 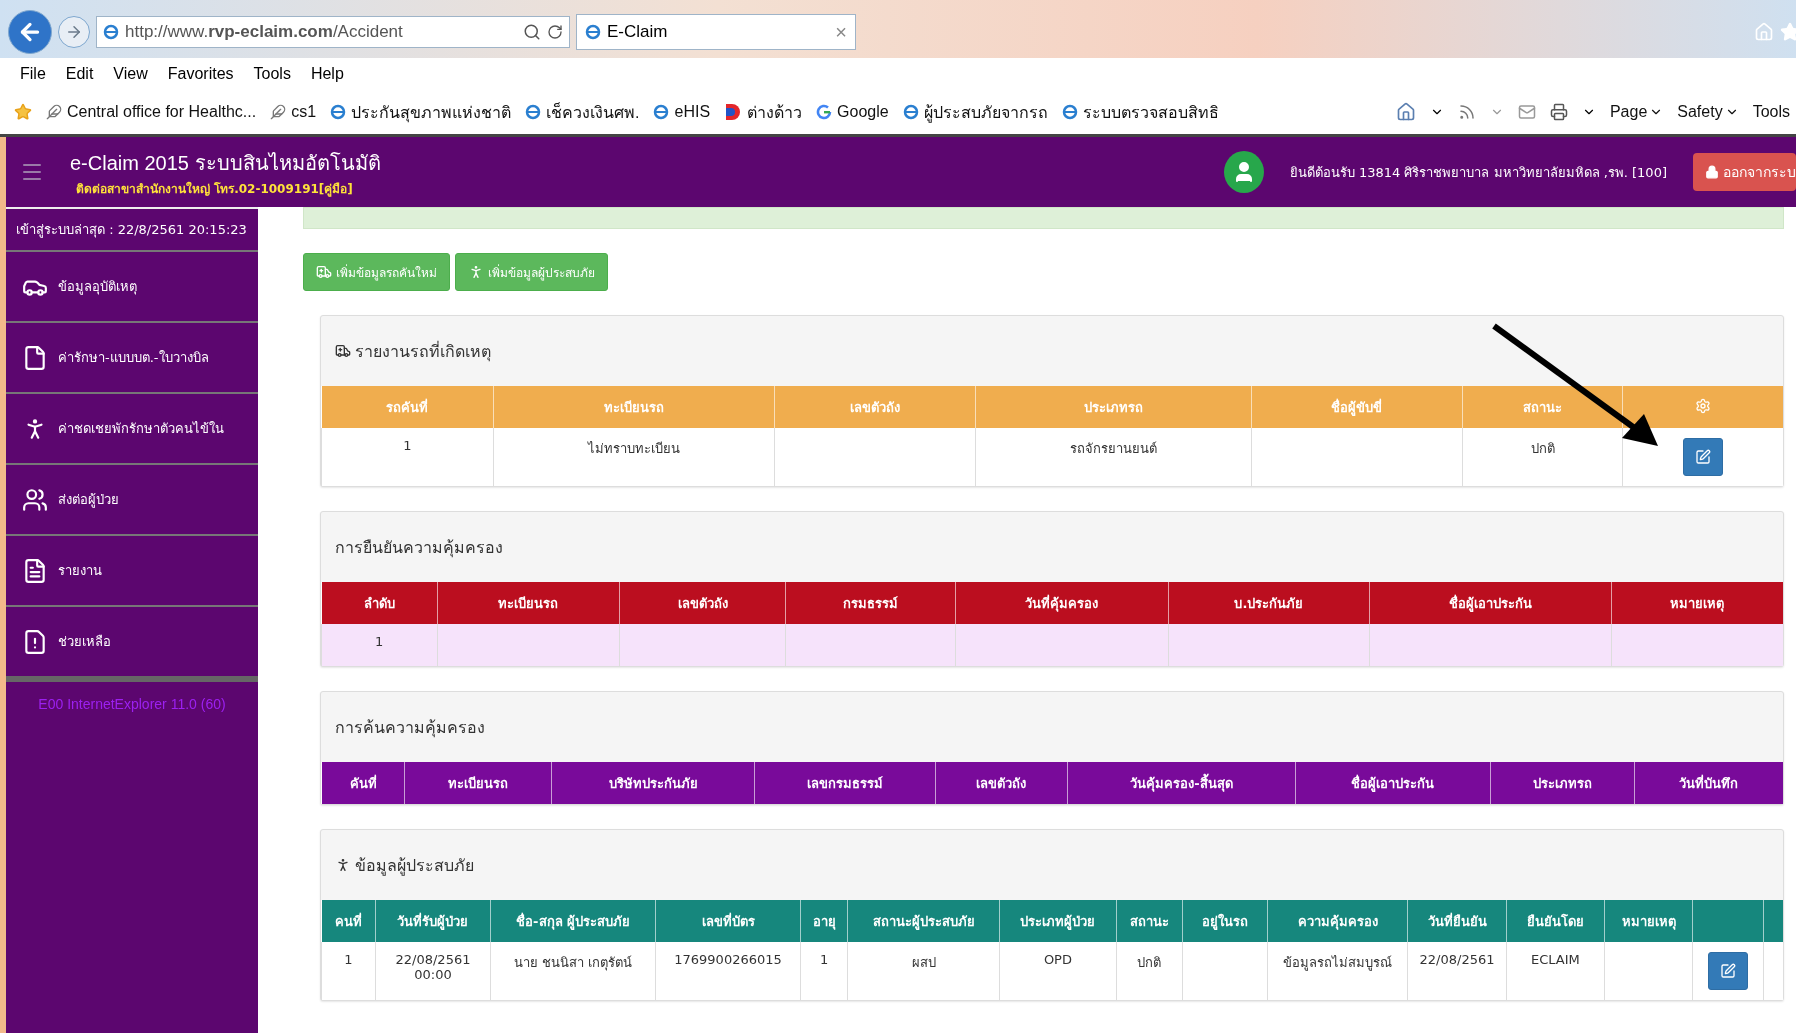 I want to click on forward-arrow-icon, so click(x=74, y=32).